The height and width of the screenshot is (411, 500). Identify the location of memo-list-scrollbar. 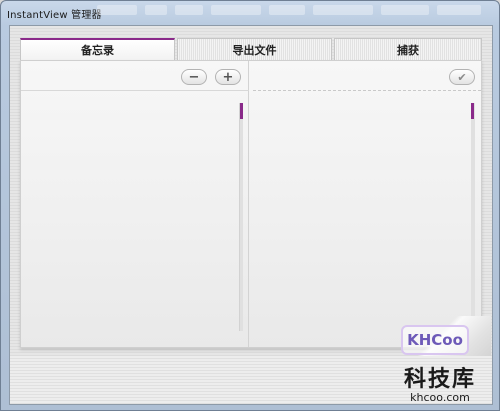
(241, 217).